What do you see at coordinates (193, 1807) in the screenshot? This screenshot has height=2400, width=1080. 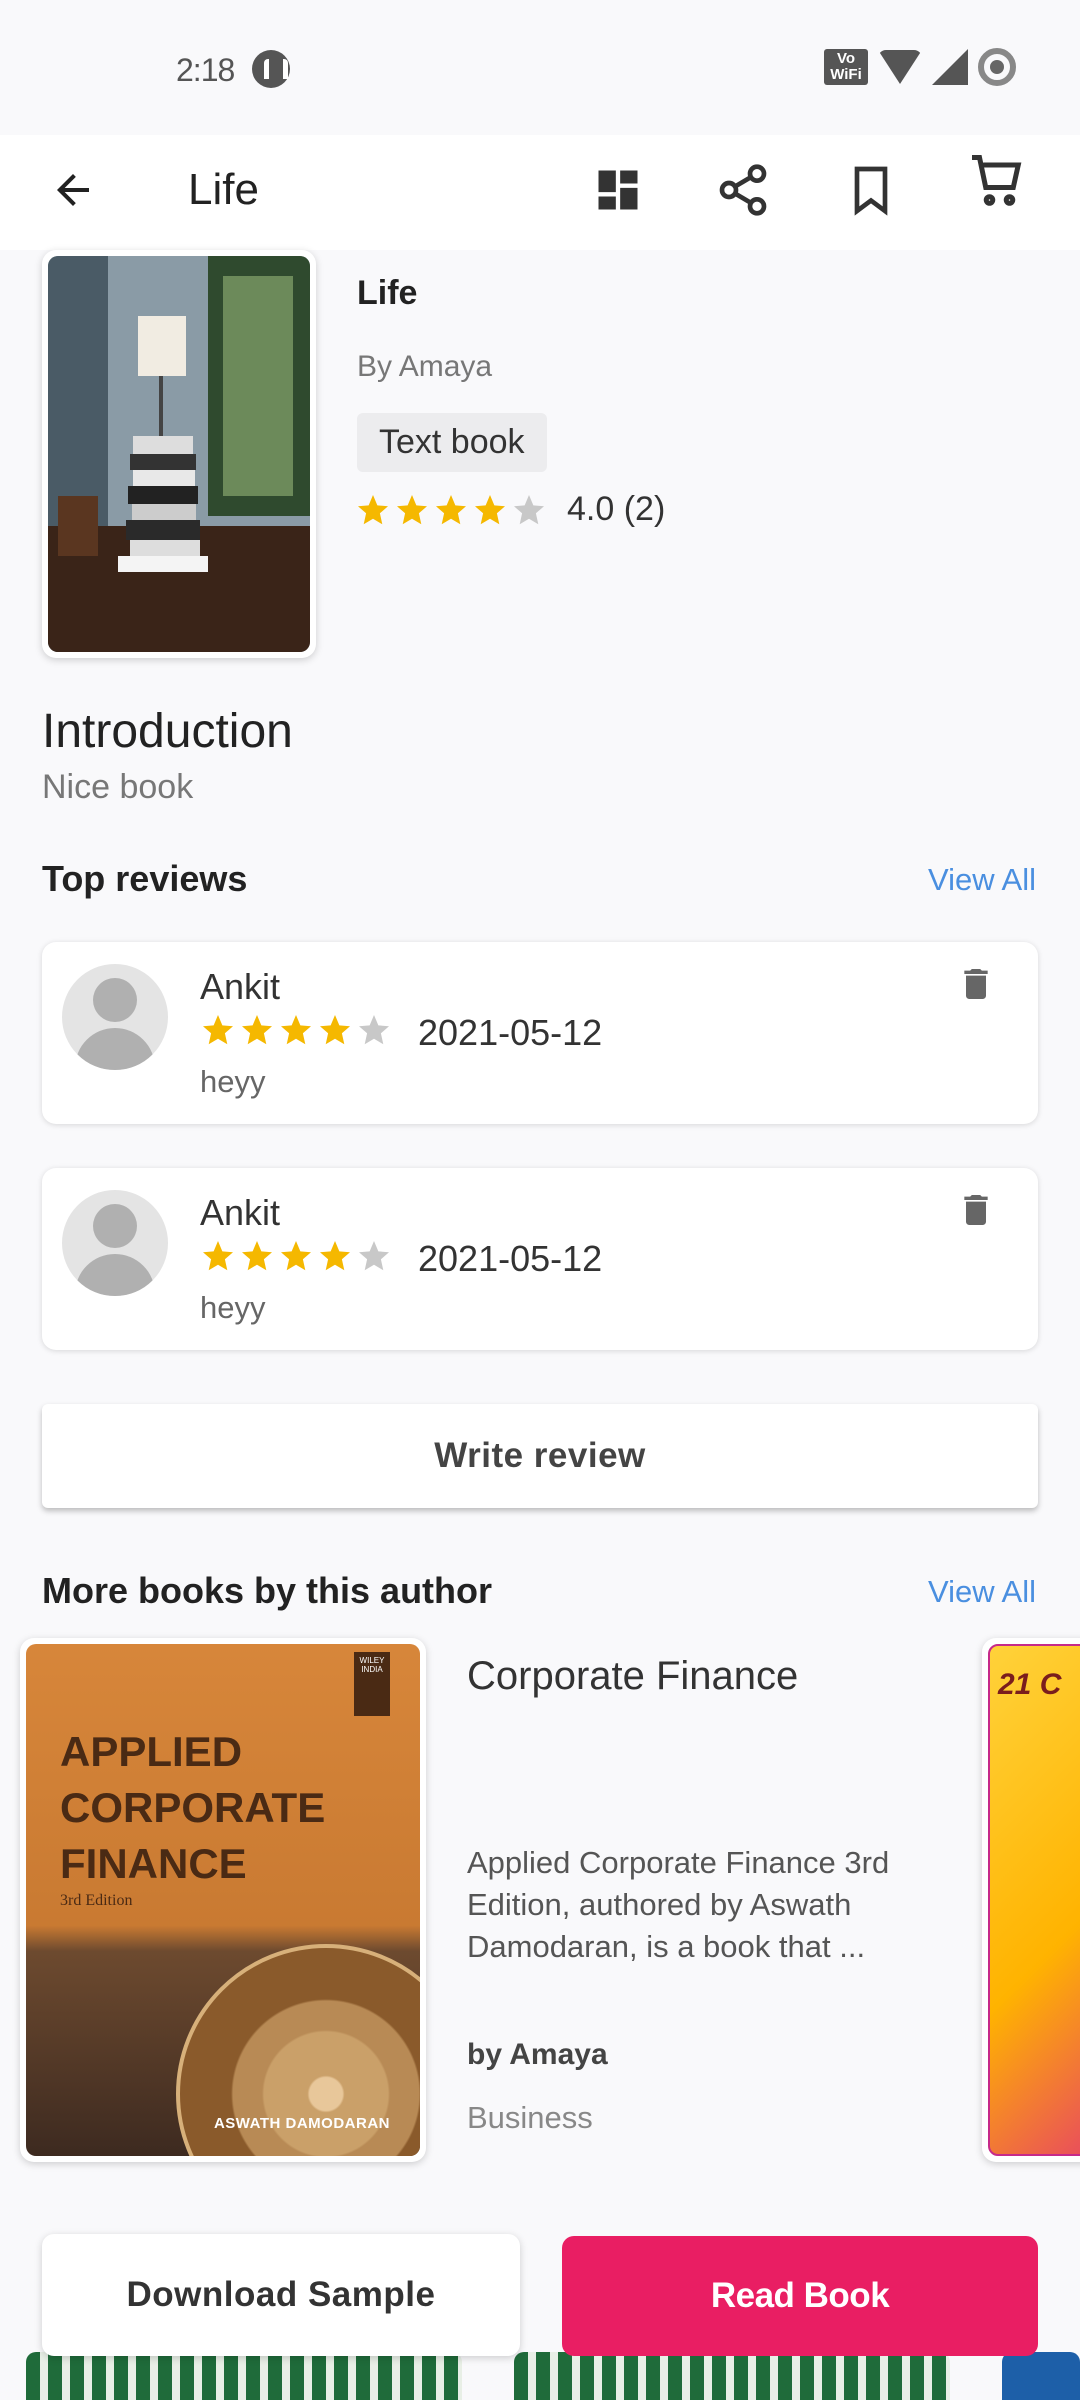 I see `cover-title: APPLIED CORPORATE FINANCE` at bounding box center [193, 1807].